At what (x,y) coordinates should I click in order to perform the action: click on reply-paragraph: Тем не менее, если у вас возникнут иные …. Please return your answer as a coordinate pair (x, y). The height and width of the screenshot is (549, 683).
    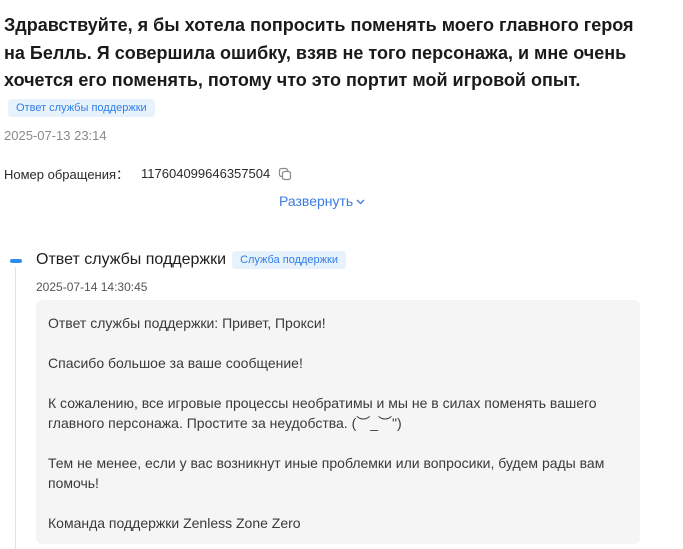
    Looking at the image, I should click on (326, 473).